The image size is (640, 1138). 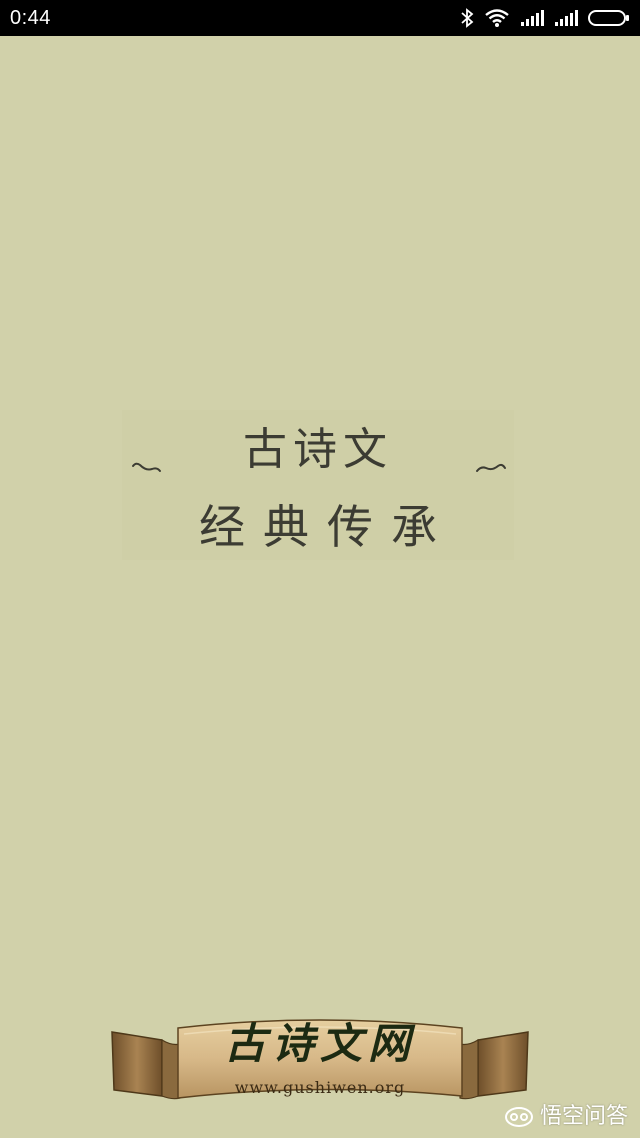 What do you see at coordinates (467, 18) in the screenshot?
I see `bluetooth-icon` at bounding box center [467, 18].